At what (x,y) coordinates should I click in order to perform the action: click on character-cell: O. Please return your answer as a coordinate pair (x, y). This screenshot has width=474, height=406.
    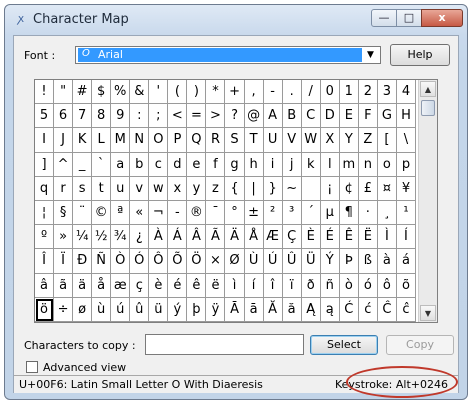
    Looking at the image, I should click on (159, 140).